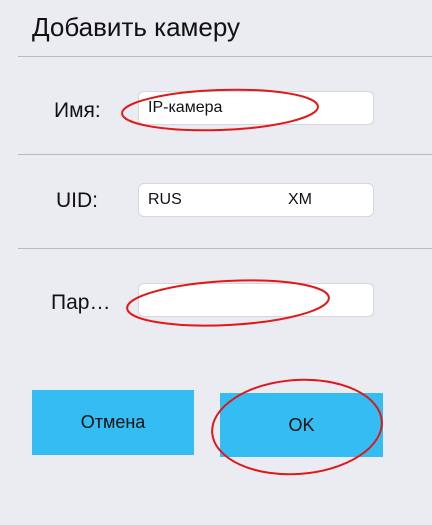 The height and width of the screenshot is (525, 432). I want to click on dialog-title: Добавить камеру, so click(136, 27).